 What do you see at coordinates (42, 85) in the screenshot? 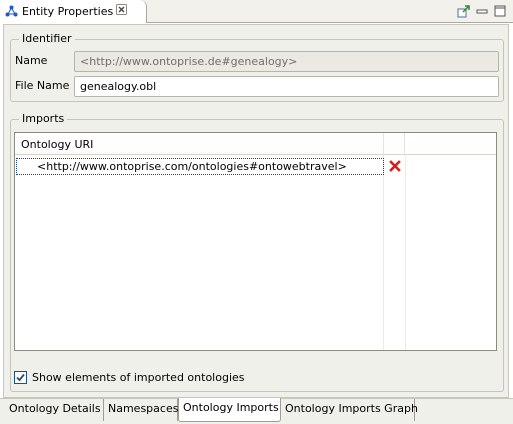
I see `file-name-label: File Name` at bounding box center [42, 85].